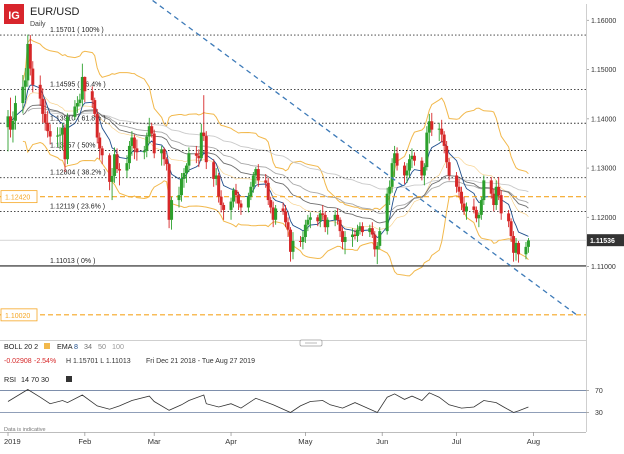  Describe the element at coordinates (154, 441) in the screenshot. I see `x-tick-label: Mar` at that location.